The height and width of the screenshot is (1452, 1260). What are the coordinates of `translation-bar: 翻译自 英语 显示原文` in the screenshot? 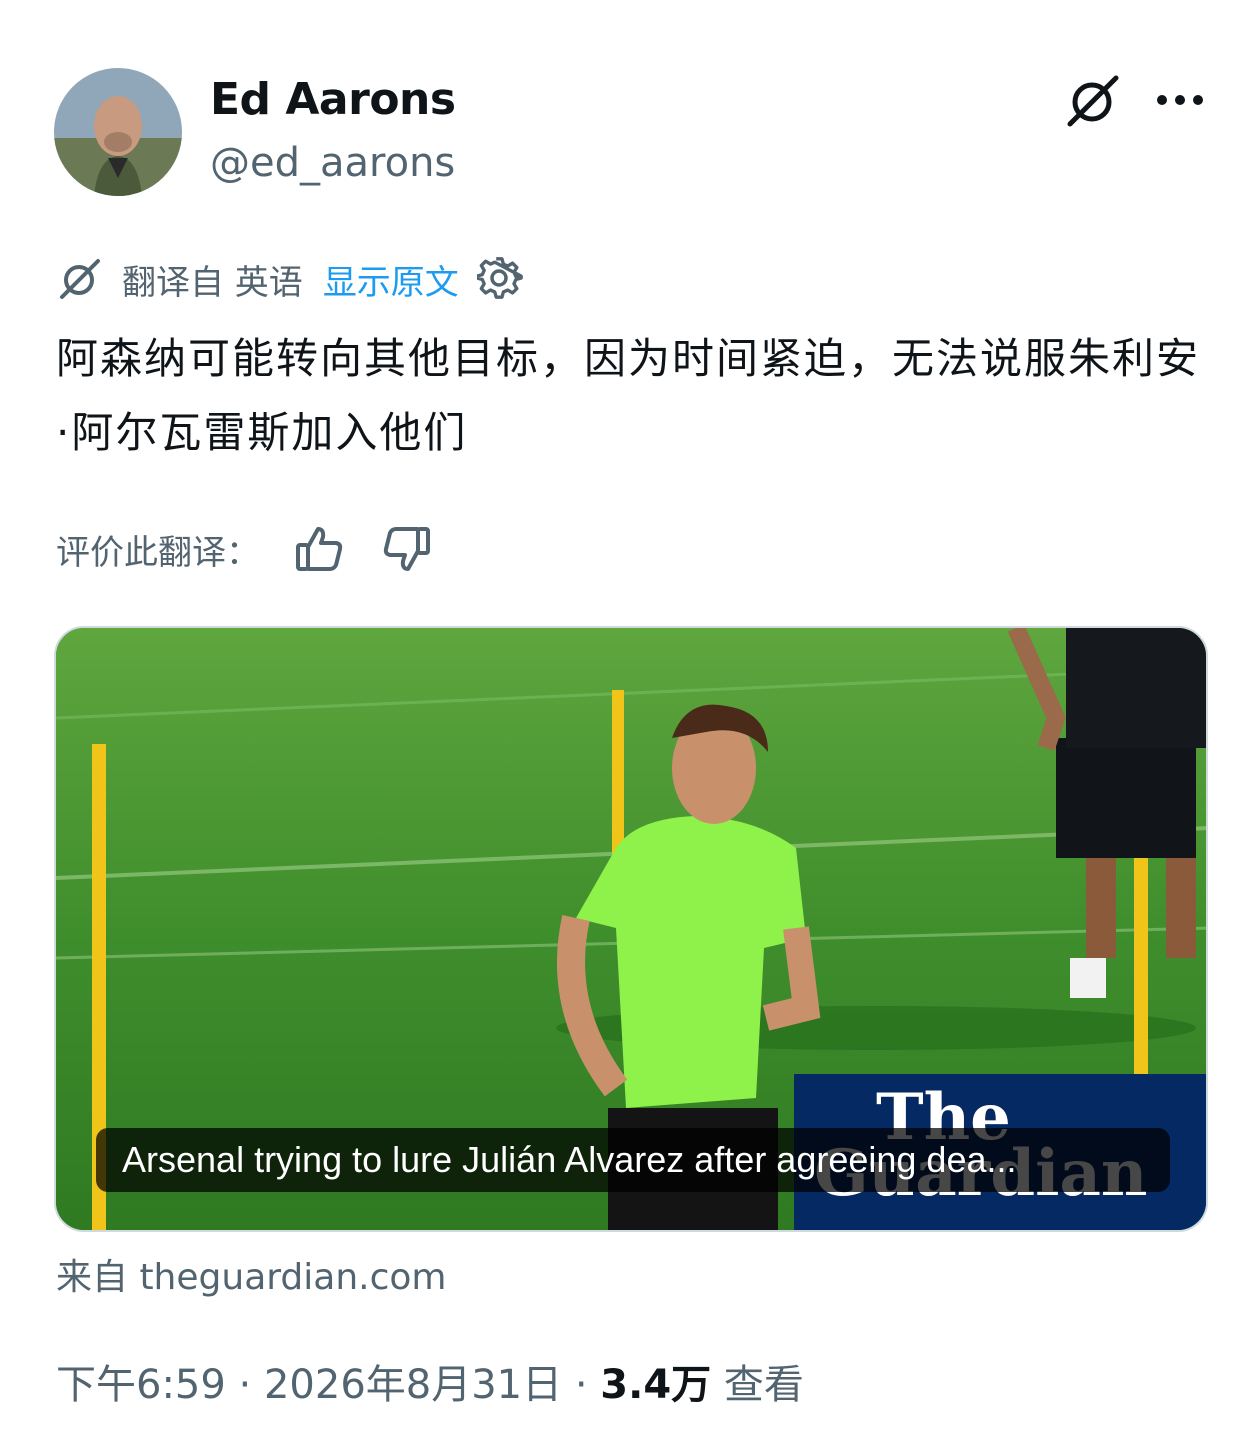 It's located at (289, 279).